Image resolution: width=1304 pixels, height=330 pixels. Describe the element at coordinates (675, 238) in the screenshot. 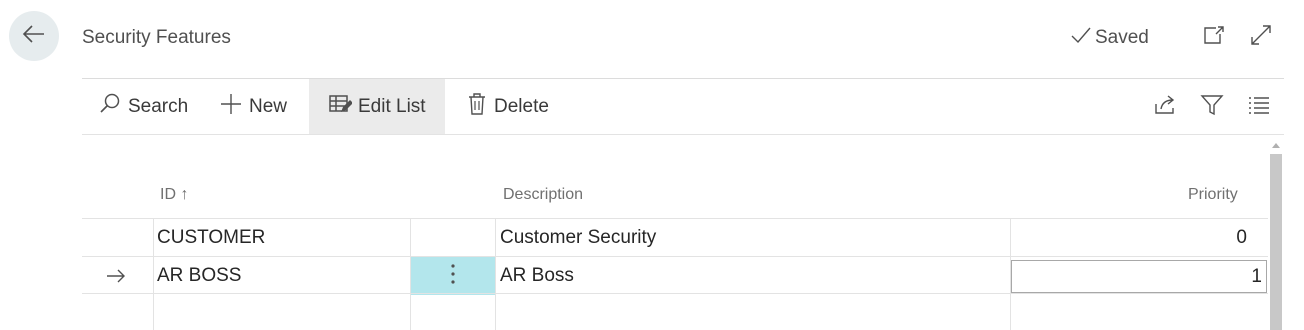

I see `table-row: CUSTOMER Customer Security 0` at that location.